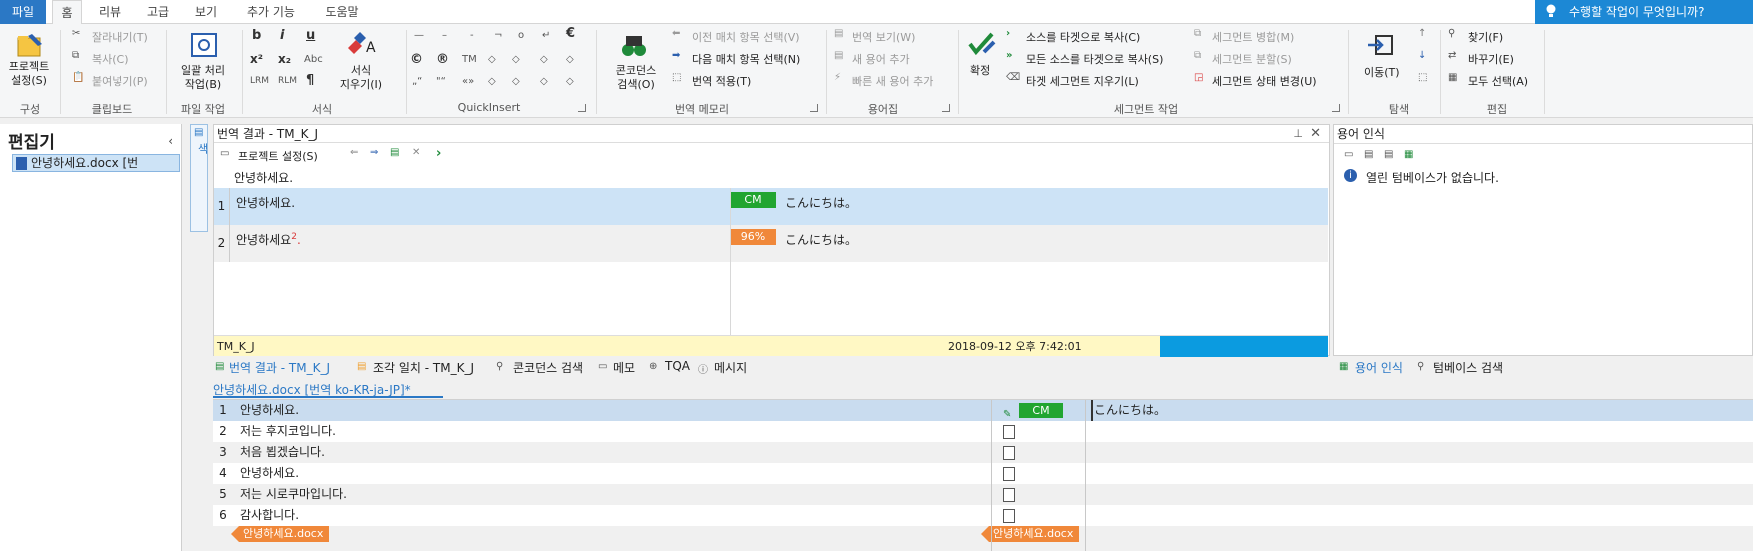 This screenshot has height=551, width=1753. I want to click on forward-chevron-icon: ›, so click(438, 153).